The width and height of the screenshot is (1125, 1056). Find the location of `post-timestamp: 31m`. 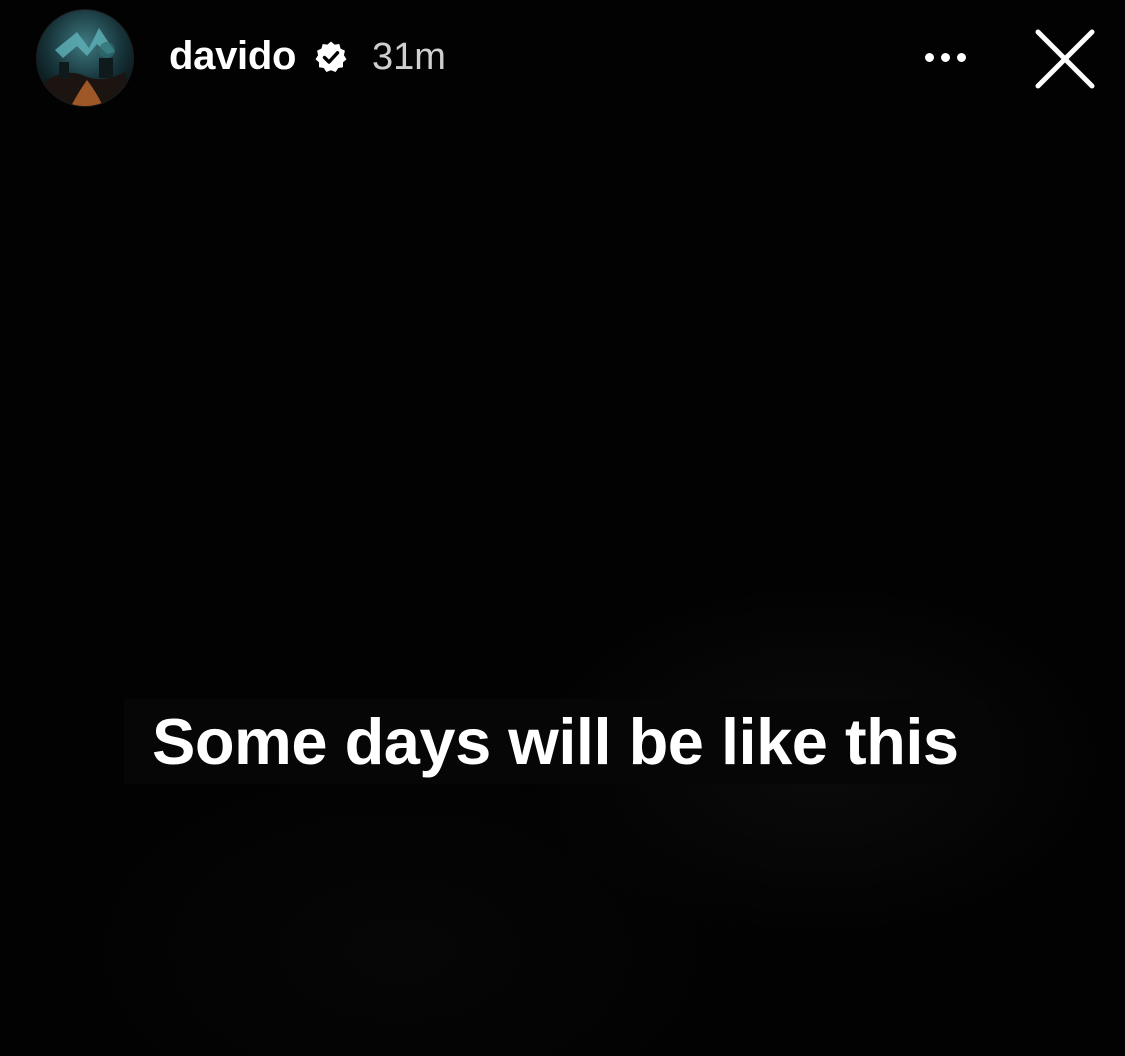

post-timestamp: 31m is located at coordinates (409, 57).